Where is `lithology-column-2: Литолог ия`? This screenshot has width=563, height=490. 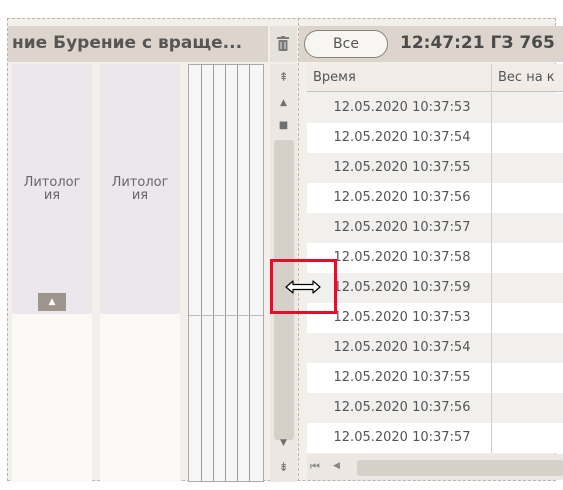
lithology-column-2: Литолог ия is located at coordinates (140, 189).